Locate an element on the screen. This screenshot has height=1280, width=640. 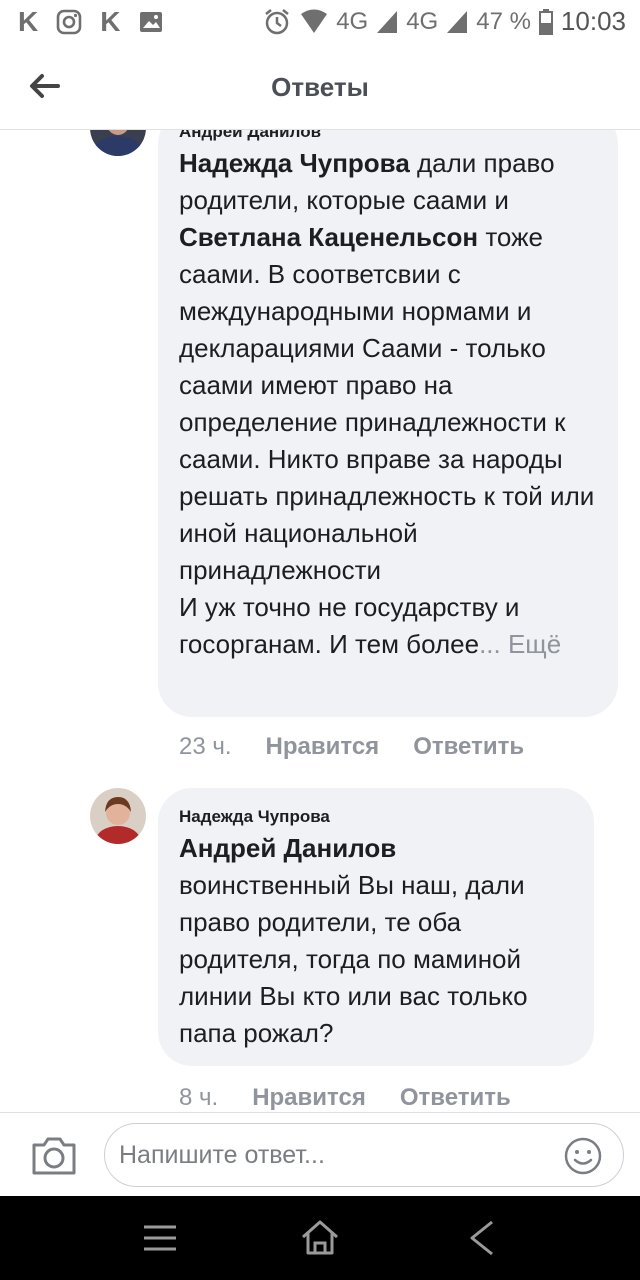
page-title: Ответы is located at coordinates (320, 87).